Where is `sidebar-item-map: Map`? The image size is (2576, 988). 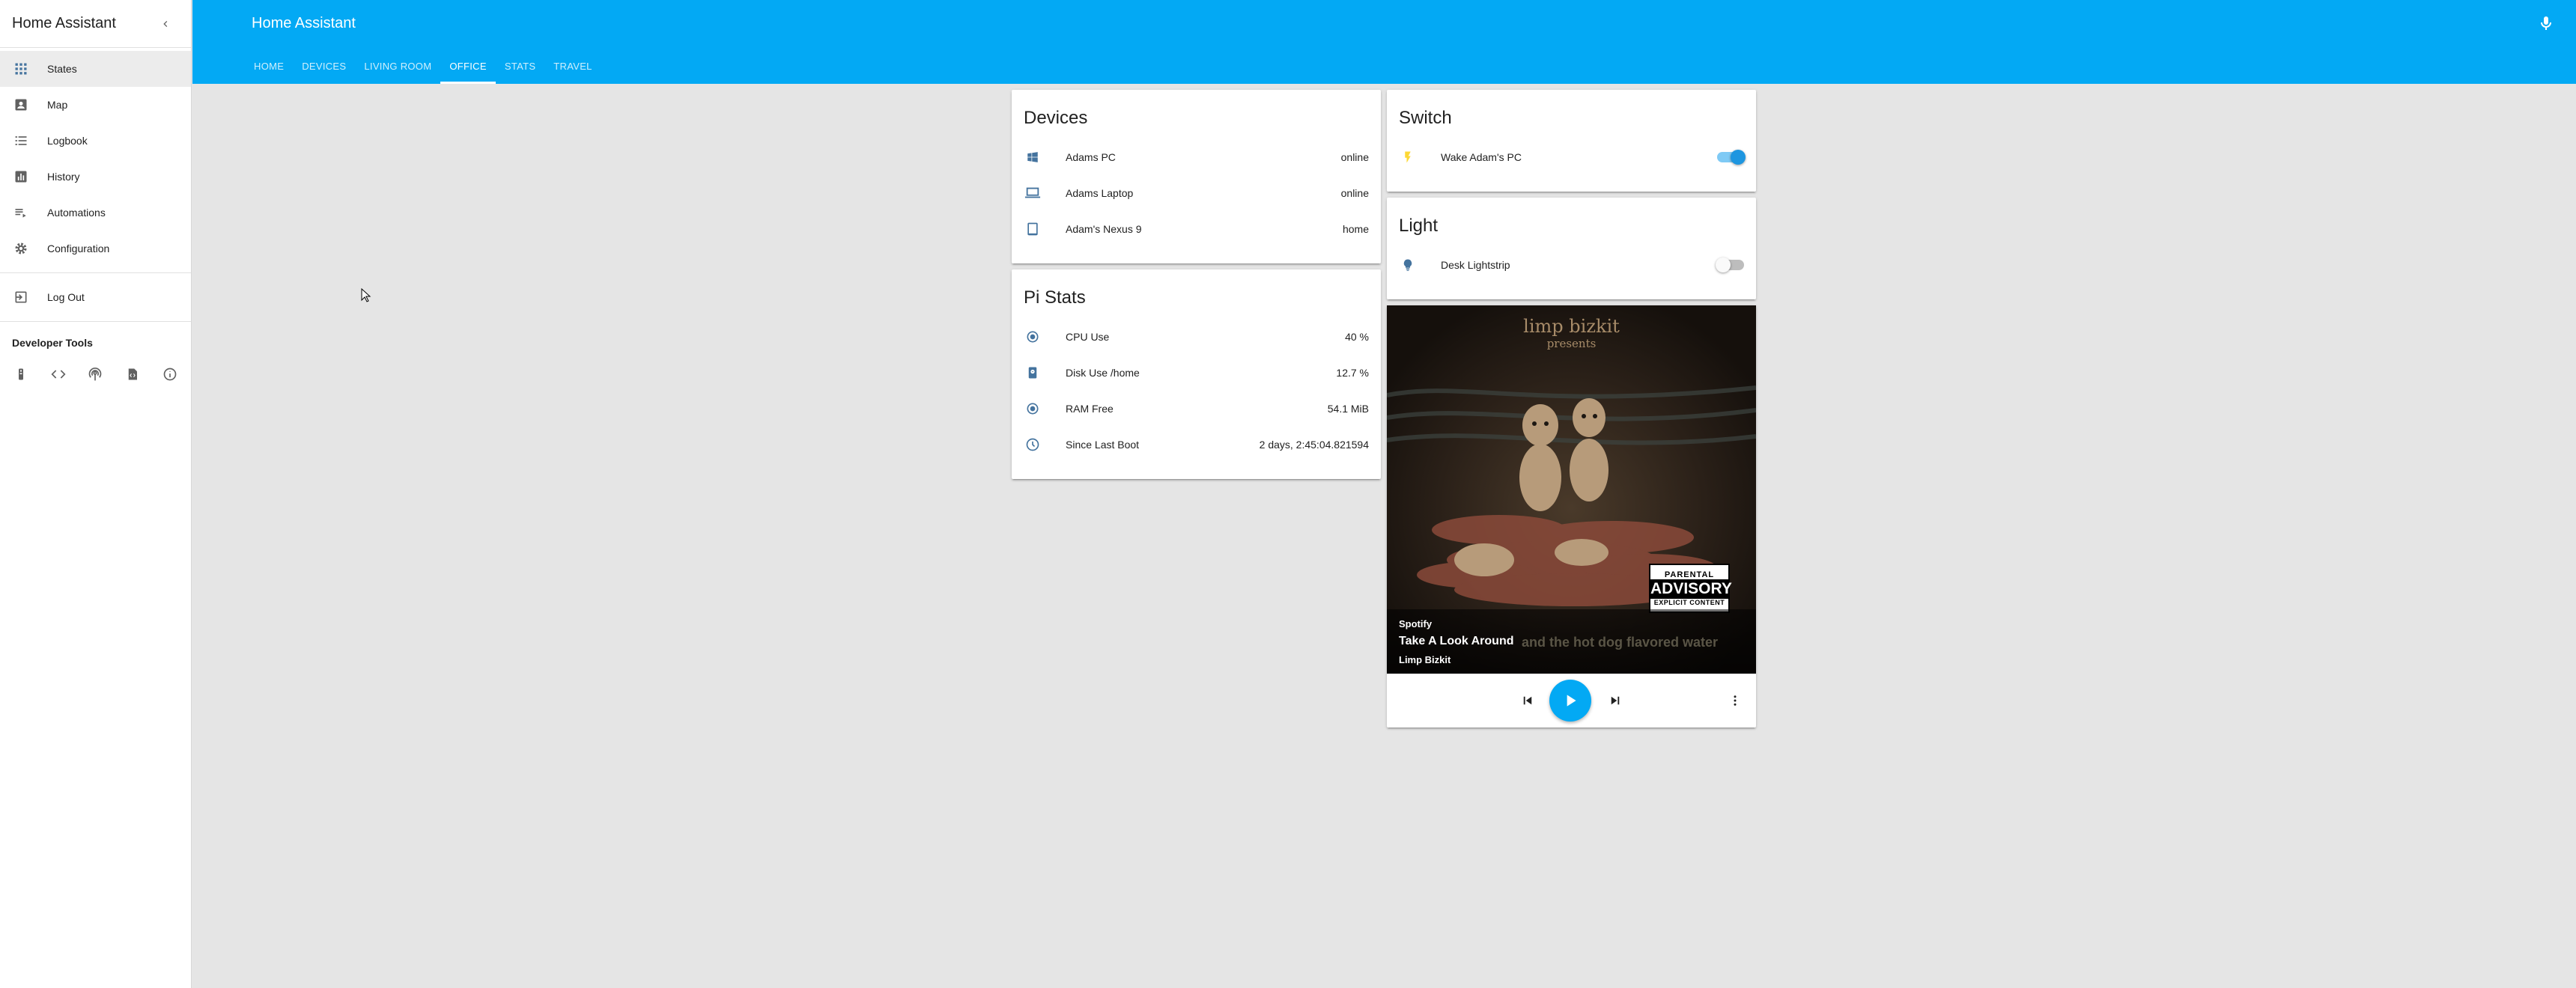
sidebar-item-map: Map is located at coordinates (95, 105).